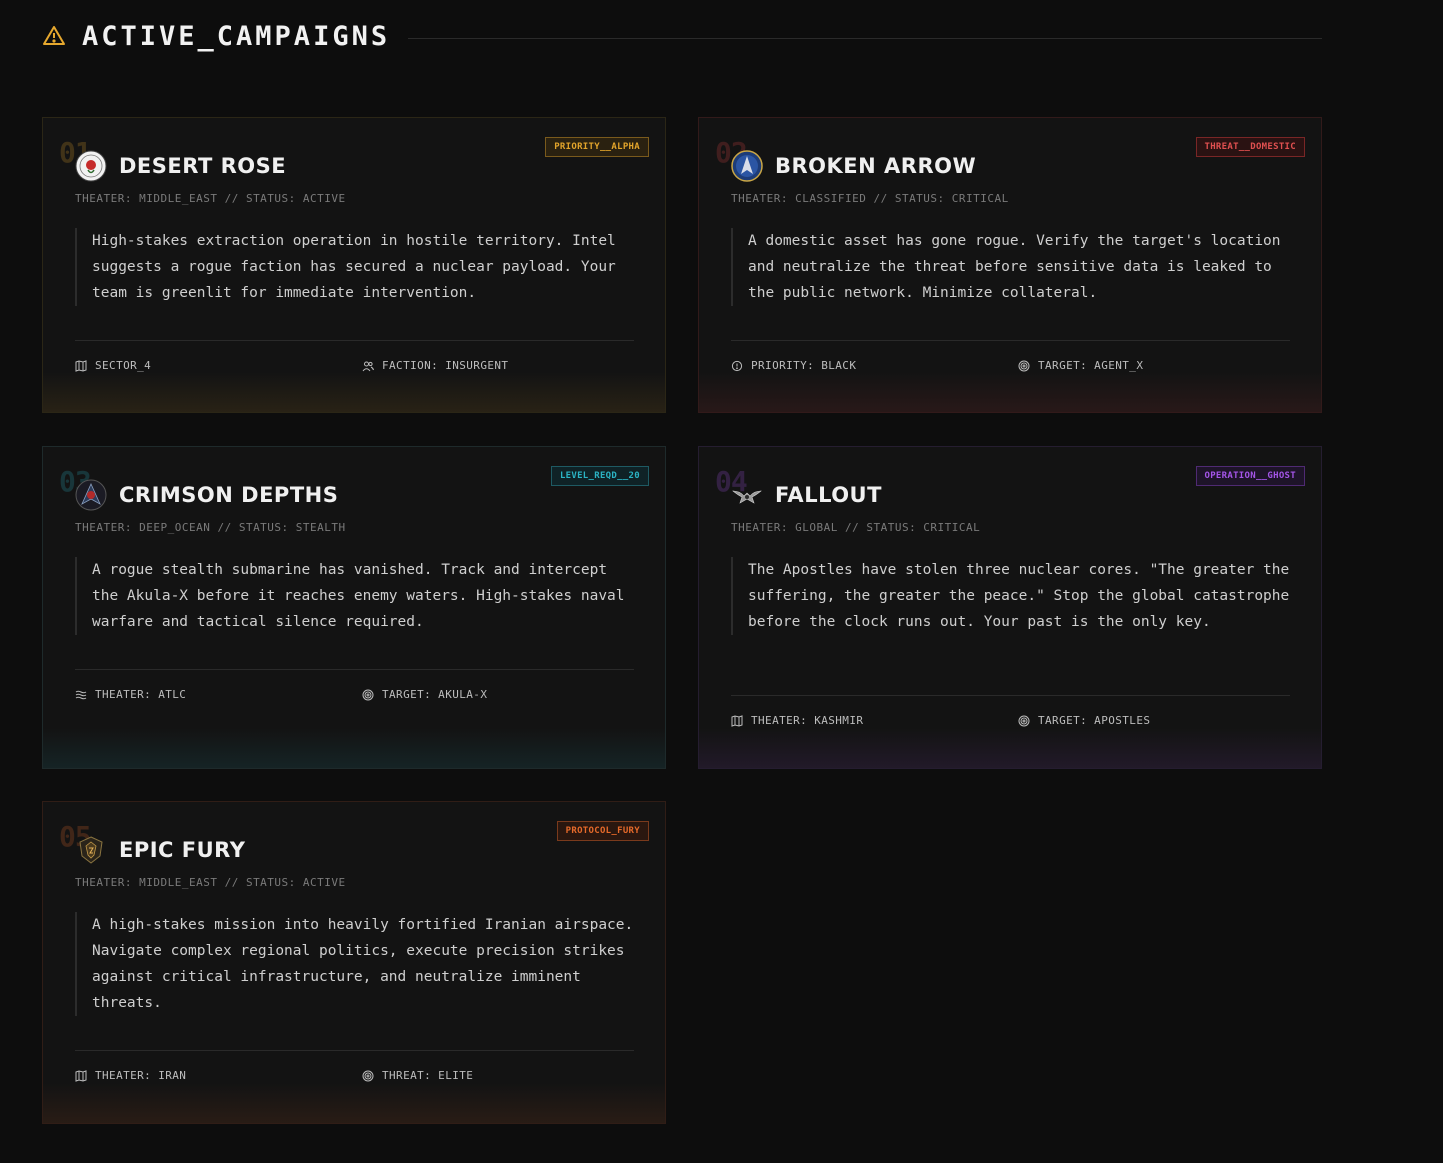  Describe the element at coordinates (856, 527) in the screenshot. I see `campaign-meta: THEATER: GLOBAL // STATUS: CRITICAL` at that location.